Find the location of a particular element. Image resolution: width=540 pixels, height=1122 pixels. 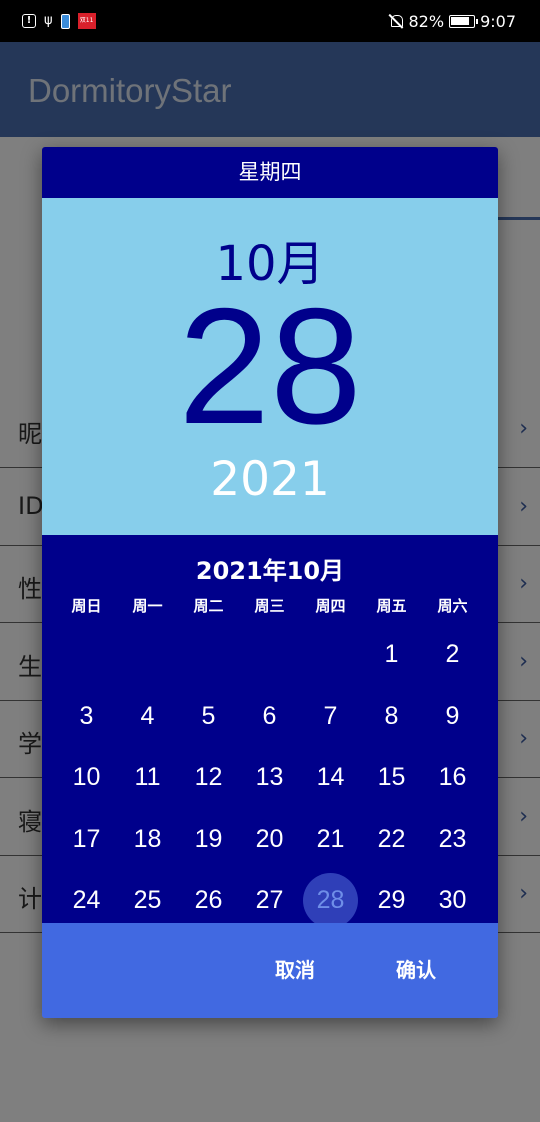

weekday-header: 周一 is located at coordinates (147, 606).